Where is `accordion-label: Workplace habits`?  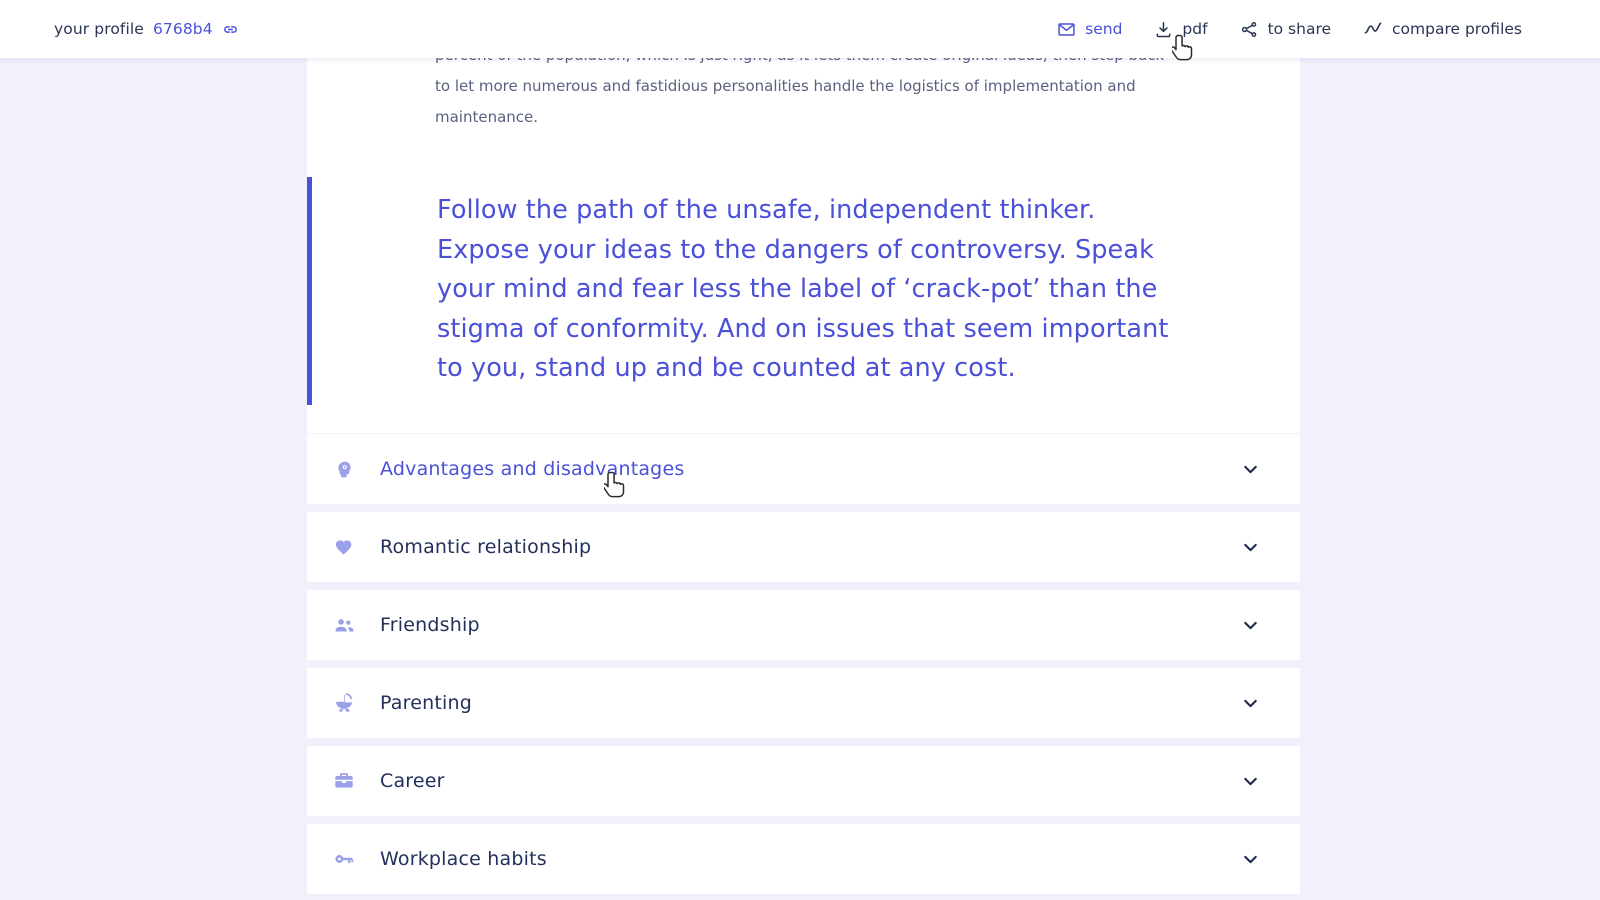
accordion-label: Workplace habits is located at coordinates (463, 859).